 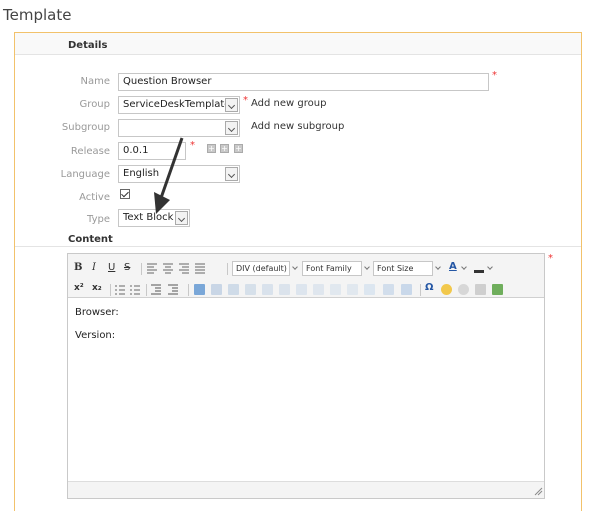 I want to click on content-required-marker: *, so click(x=550, y=258).